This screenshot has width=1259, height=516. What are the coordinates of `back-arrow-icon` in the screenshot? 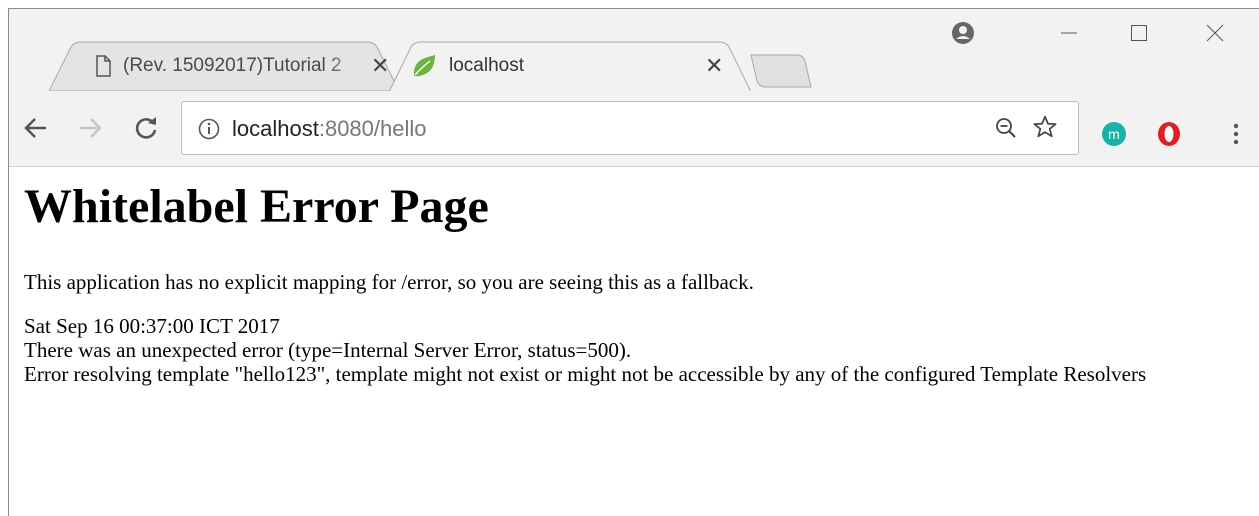 It's located at (36, 128).